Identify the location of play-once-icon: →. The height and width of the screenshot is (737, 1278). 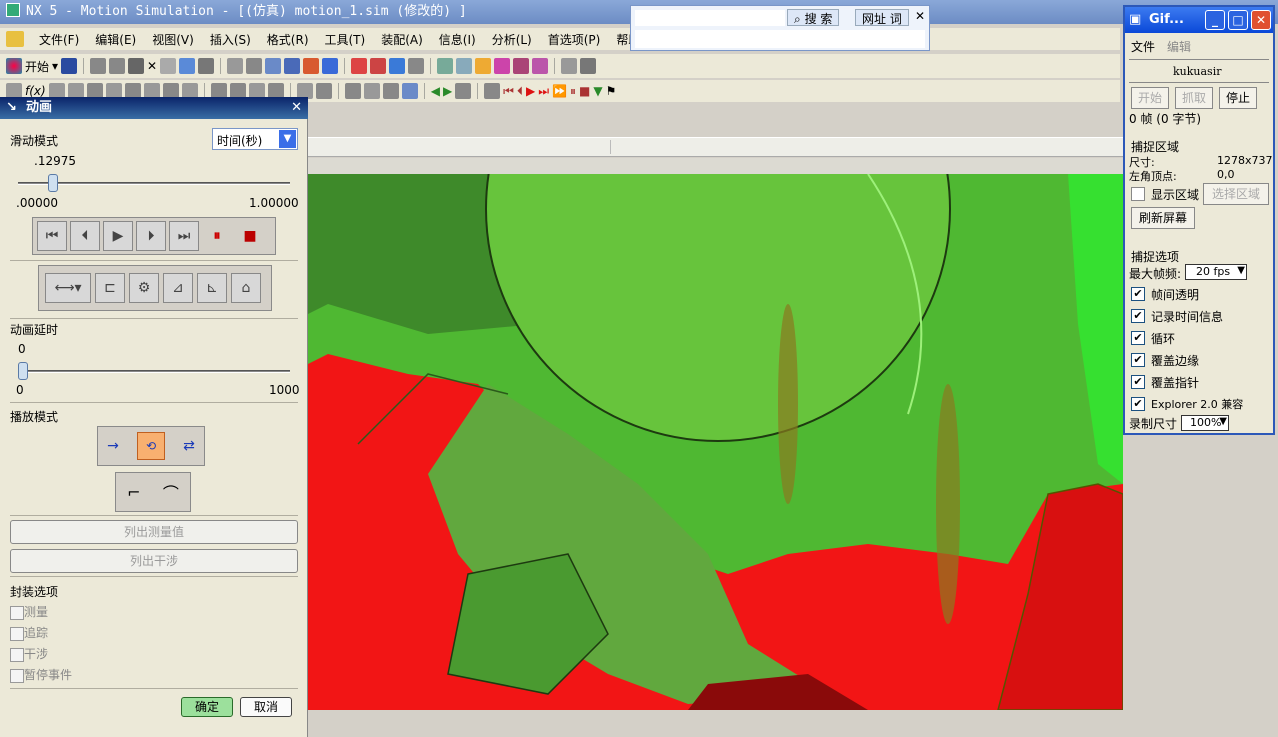
(113, 446).